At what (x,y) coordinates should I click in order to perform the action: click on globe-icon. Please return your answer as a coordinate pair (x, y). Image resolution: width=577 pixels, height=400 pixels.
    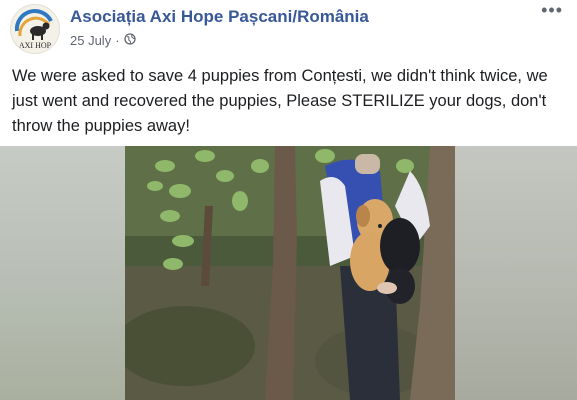
    Looking at the image, I should click on (129, 40).